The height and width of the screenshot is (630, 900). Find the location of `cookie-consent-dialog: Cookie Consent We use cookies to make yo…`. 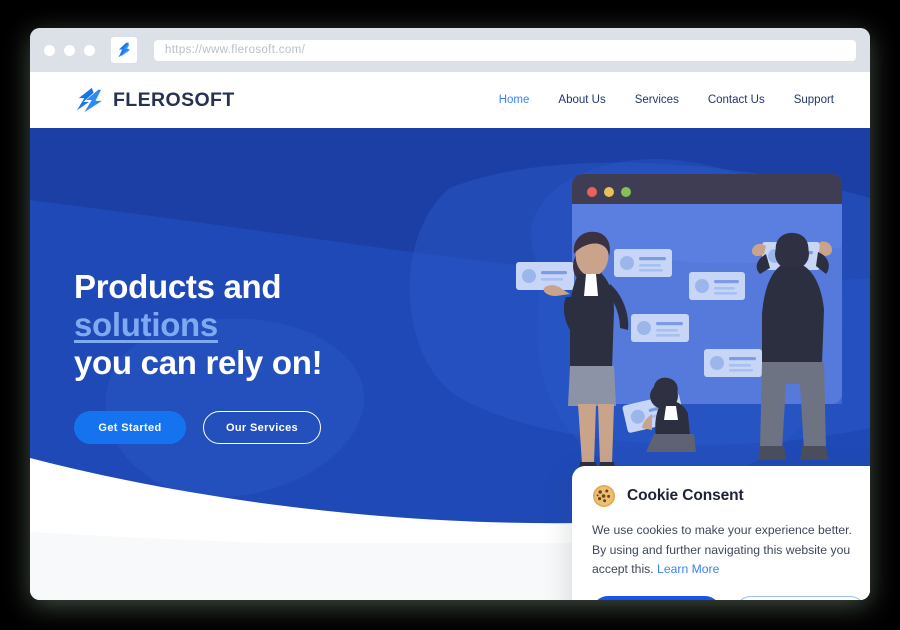

cookie-consent-dialog: Cookie Consent We use cookies to make yo… is located at coordinates (721, 533).